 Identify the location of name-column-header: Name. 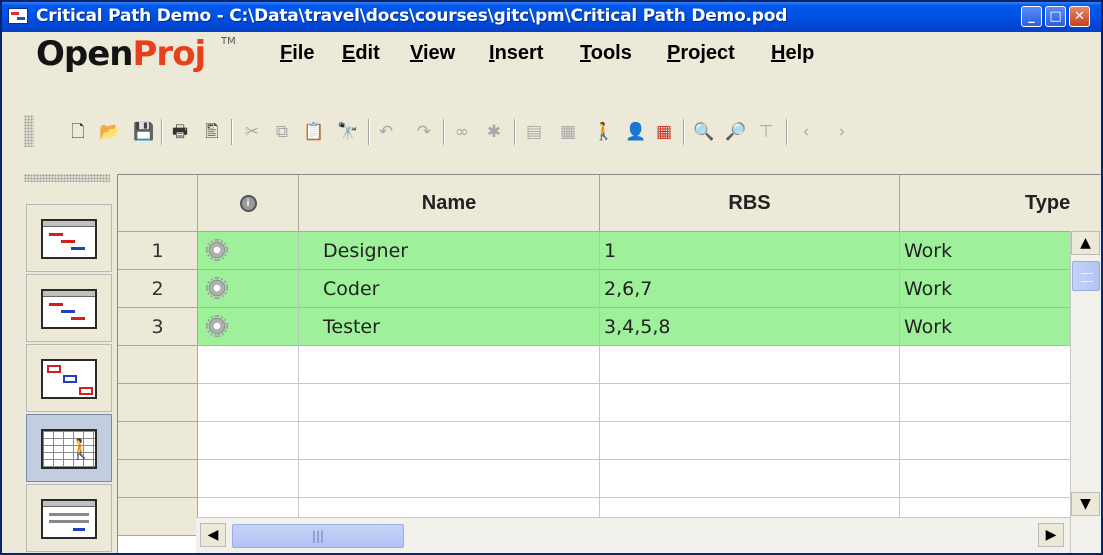
(449, 203).